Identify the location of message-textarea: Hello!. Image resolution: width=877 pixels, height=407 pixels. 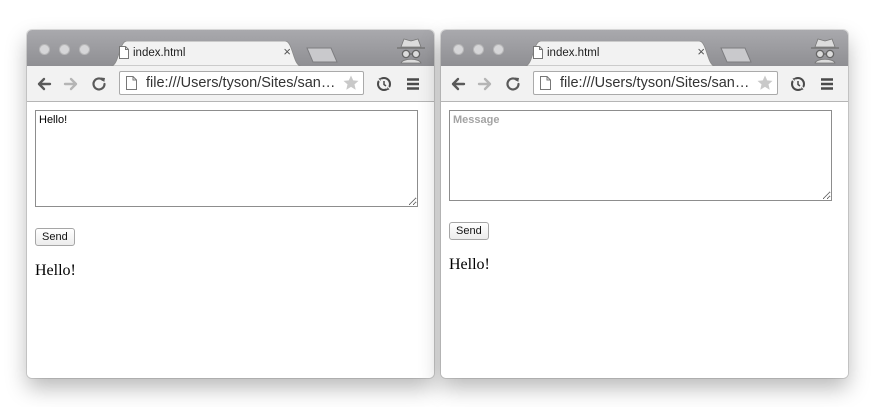
(226, 158).